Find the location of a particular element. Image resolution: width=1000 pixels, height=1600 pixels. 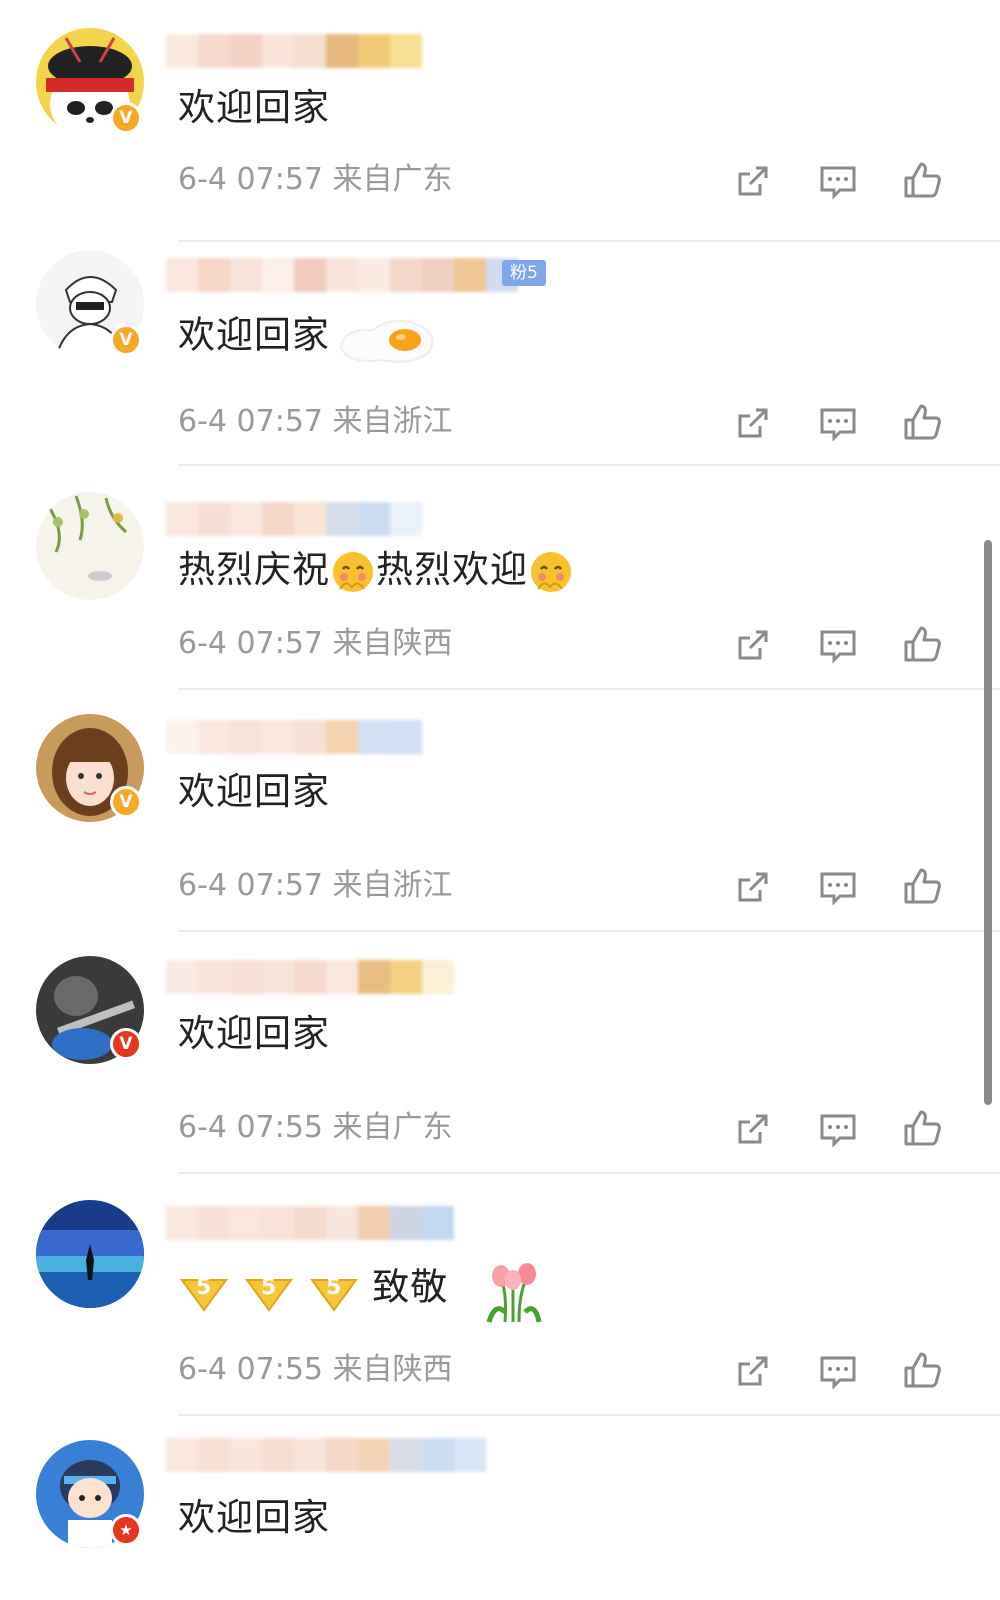

fried-egg-icon is located at coordinates (386, 341).